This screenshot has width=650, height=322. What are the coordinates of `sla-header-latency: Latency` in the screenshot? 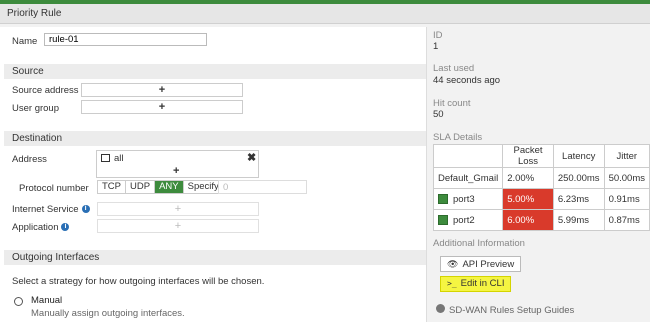 It's located at (578, 156).